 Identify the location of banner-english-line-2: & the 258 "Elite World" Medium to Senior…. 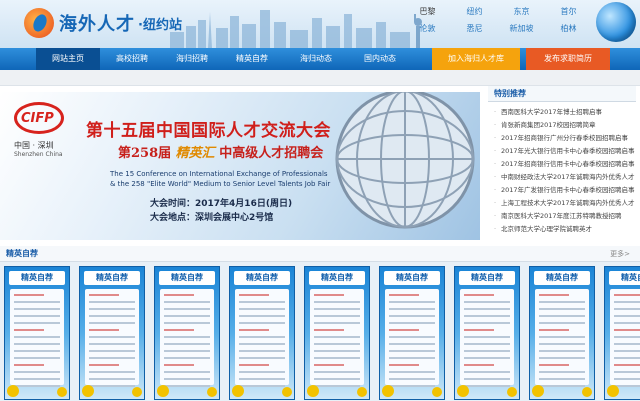
(220, 184).